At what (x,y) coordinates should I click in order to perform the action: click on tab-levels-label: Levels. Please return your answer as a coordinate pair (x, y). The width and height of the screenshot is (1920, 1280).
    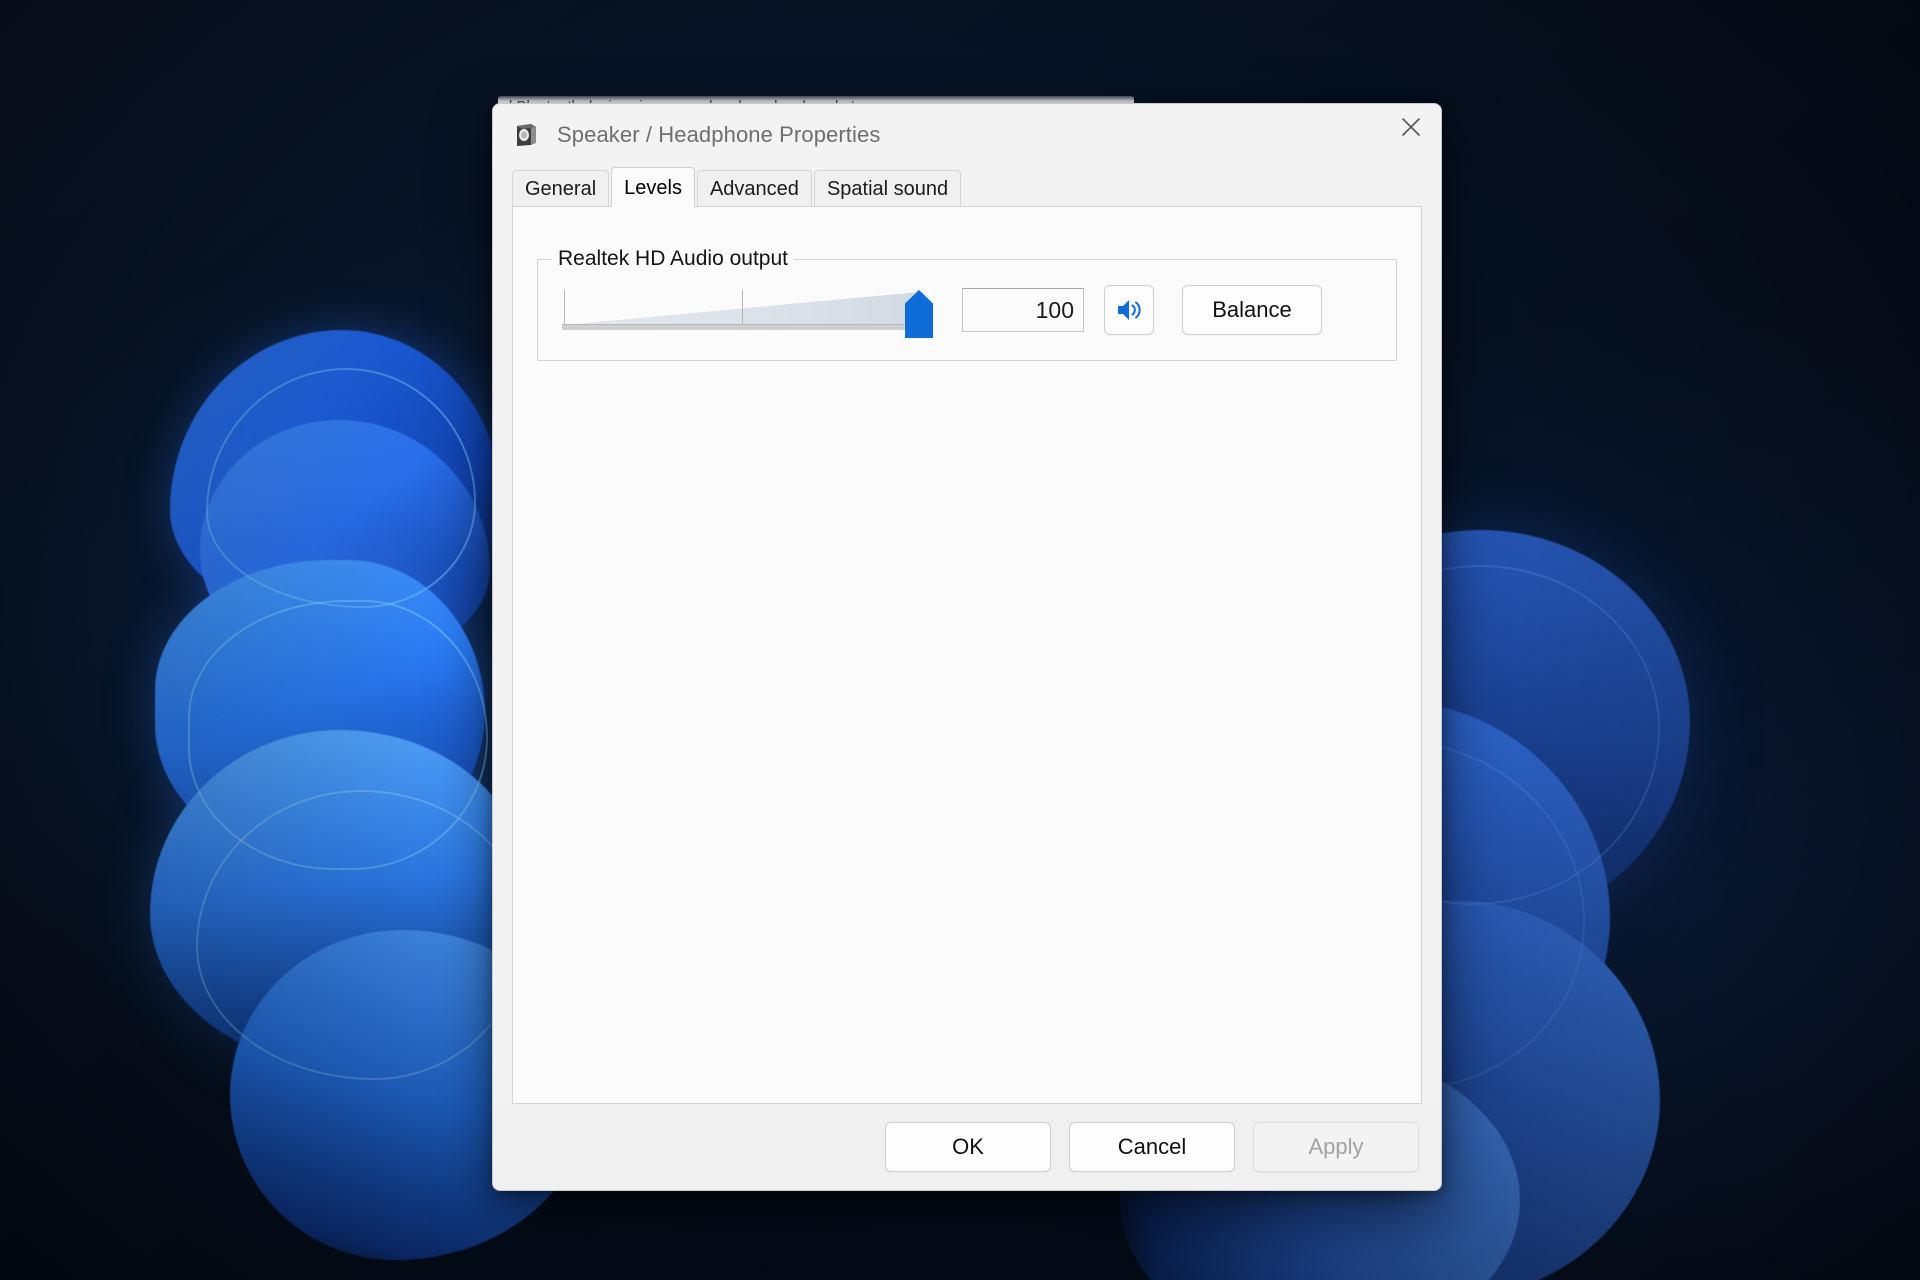
    Looking at the image, I should click on (653, 187).